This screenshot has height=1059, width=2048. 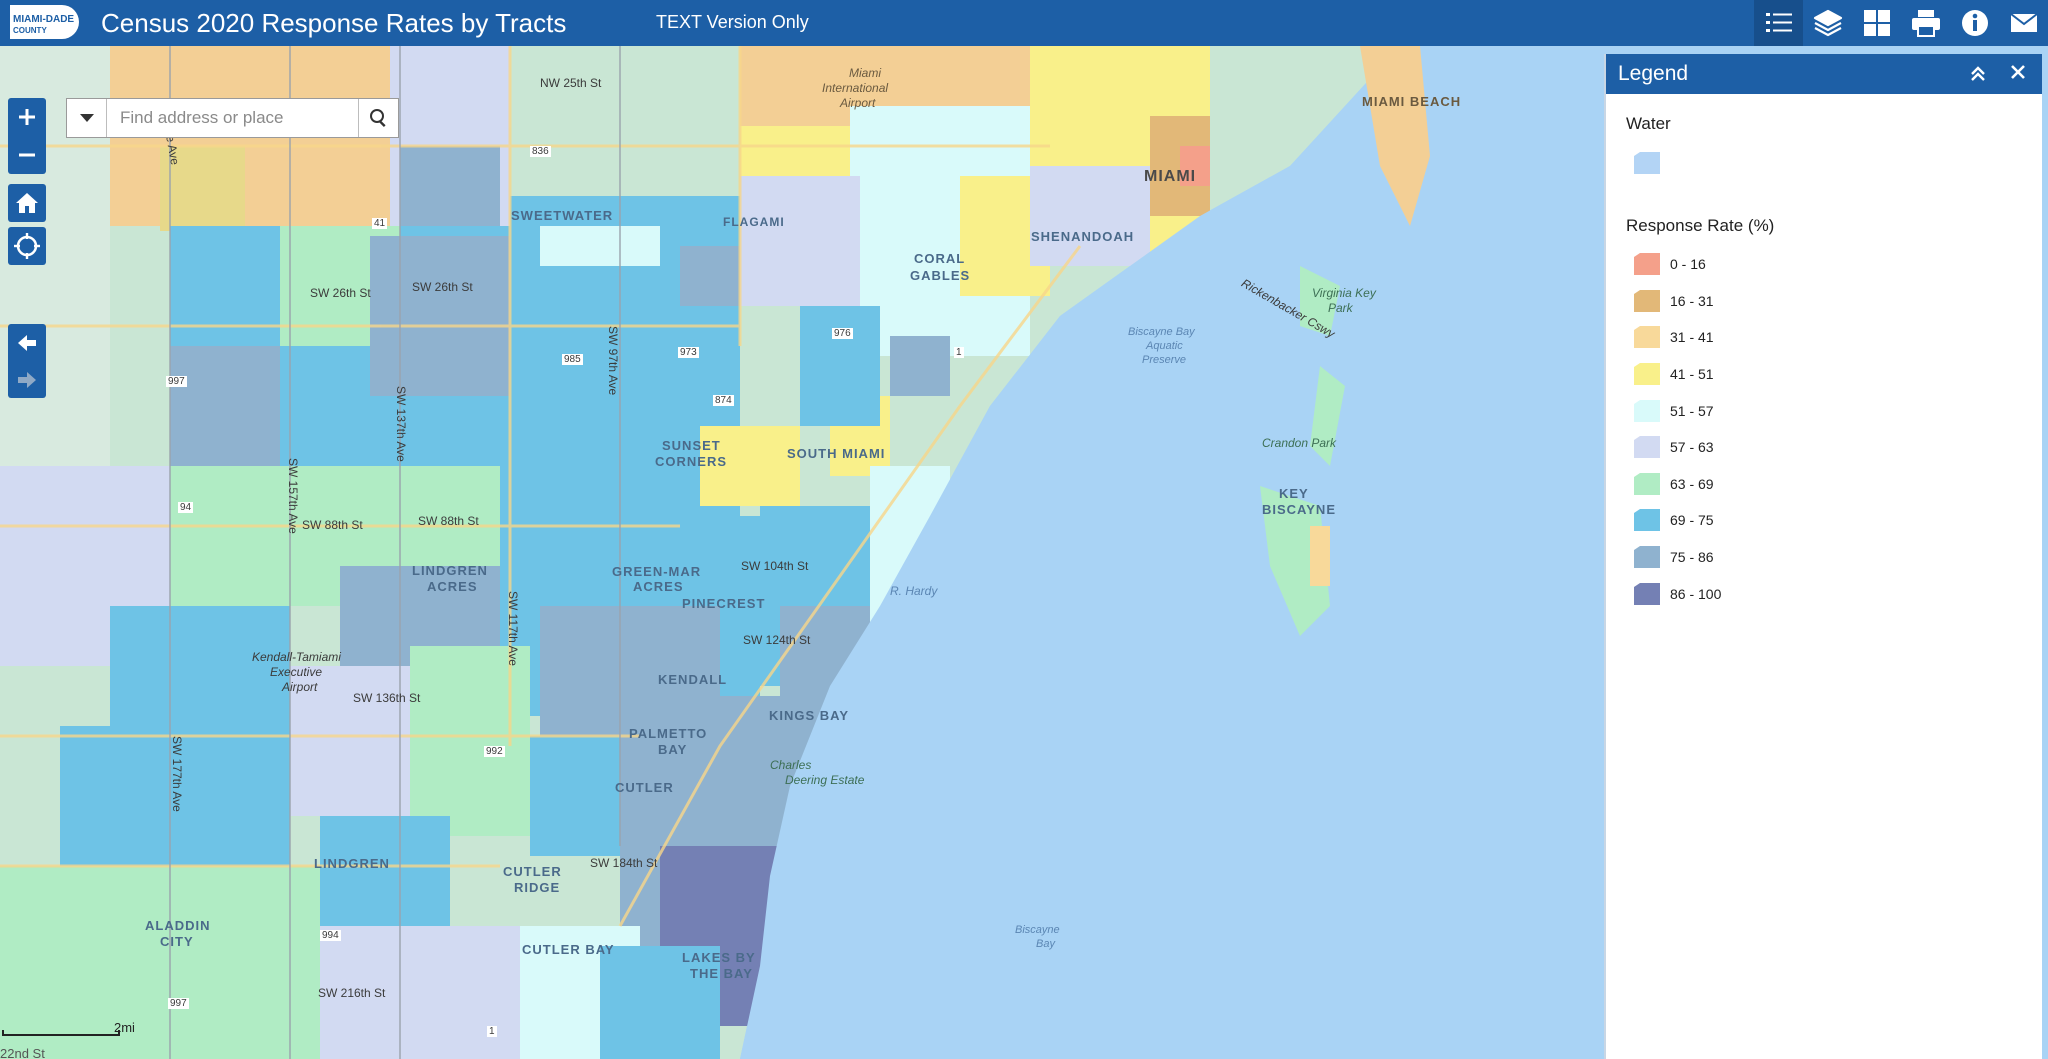 What do you see at coordinates (688, 352) in the screenshot?
I see `route-973-shield: 973` at bounding box center [688, 352].